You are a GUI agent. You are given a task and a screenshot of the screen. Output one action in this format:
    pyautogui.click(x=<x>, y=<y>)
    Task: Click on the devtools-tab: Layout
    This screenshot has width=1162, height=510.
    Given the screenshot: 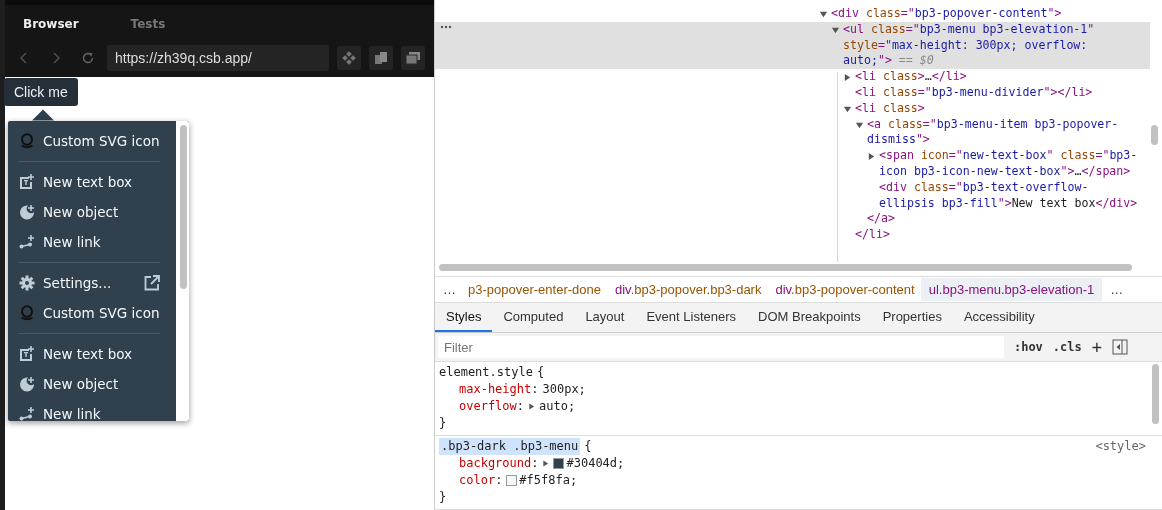 What is the action you would take?
    pyautogui.click(x=605, y=317)
    